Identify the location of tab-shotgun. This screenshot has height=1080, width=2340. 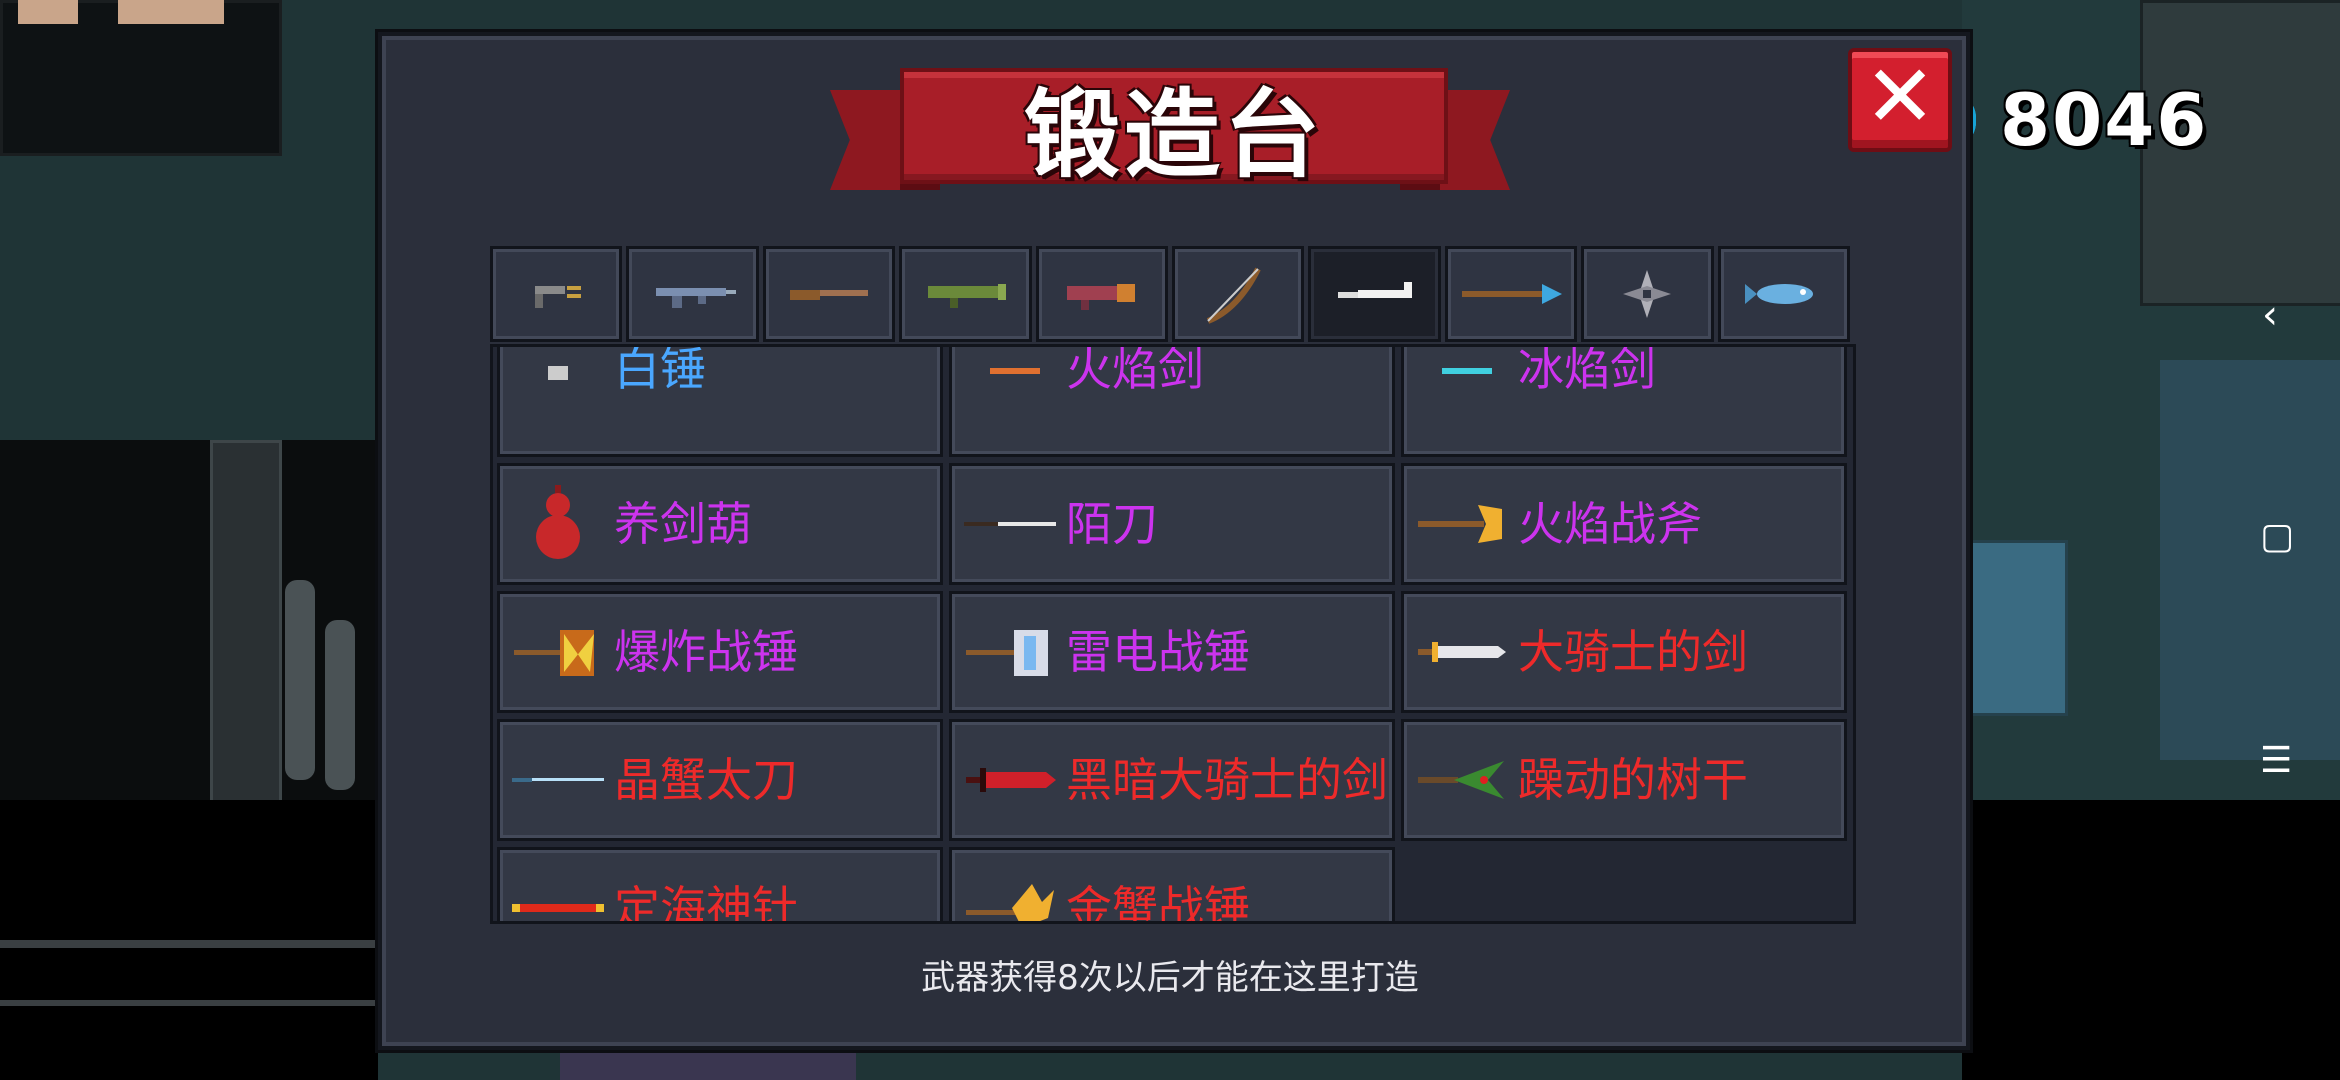
(829, 294).